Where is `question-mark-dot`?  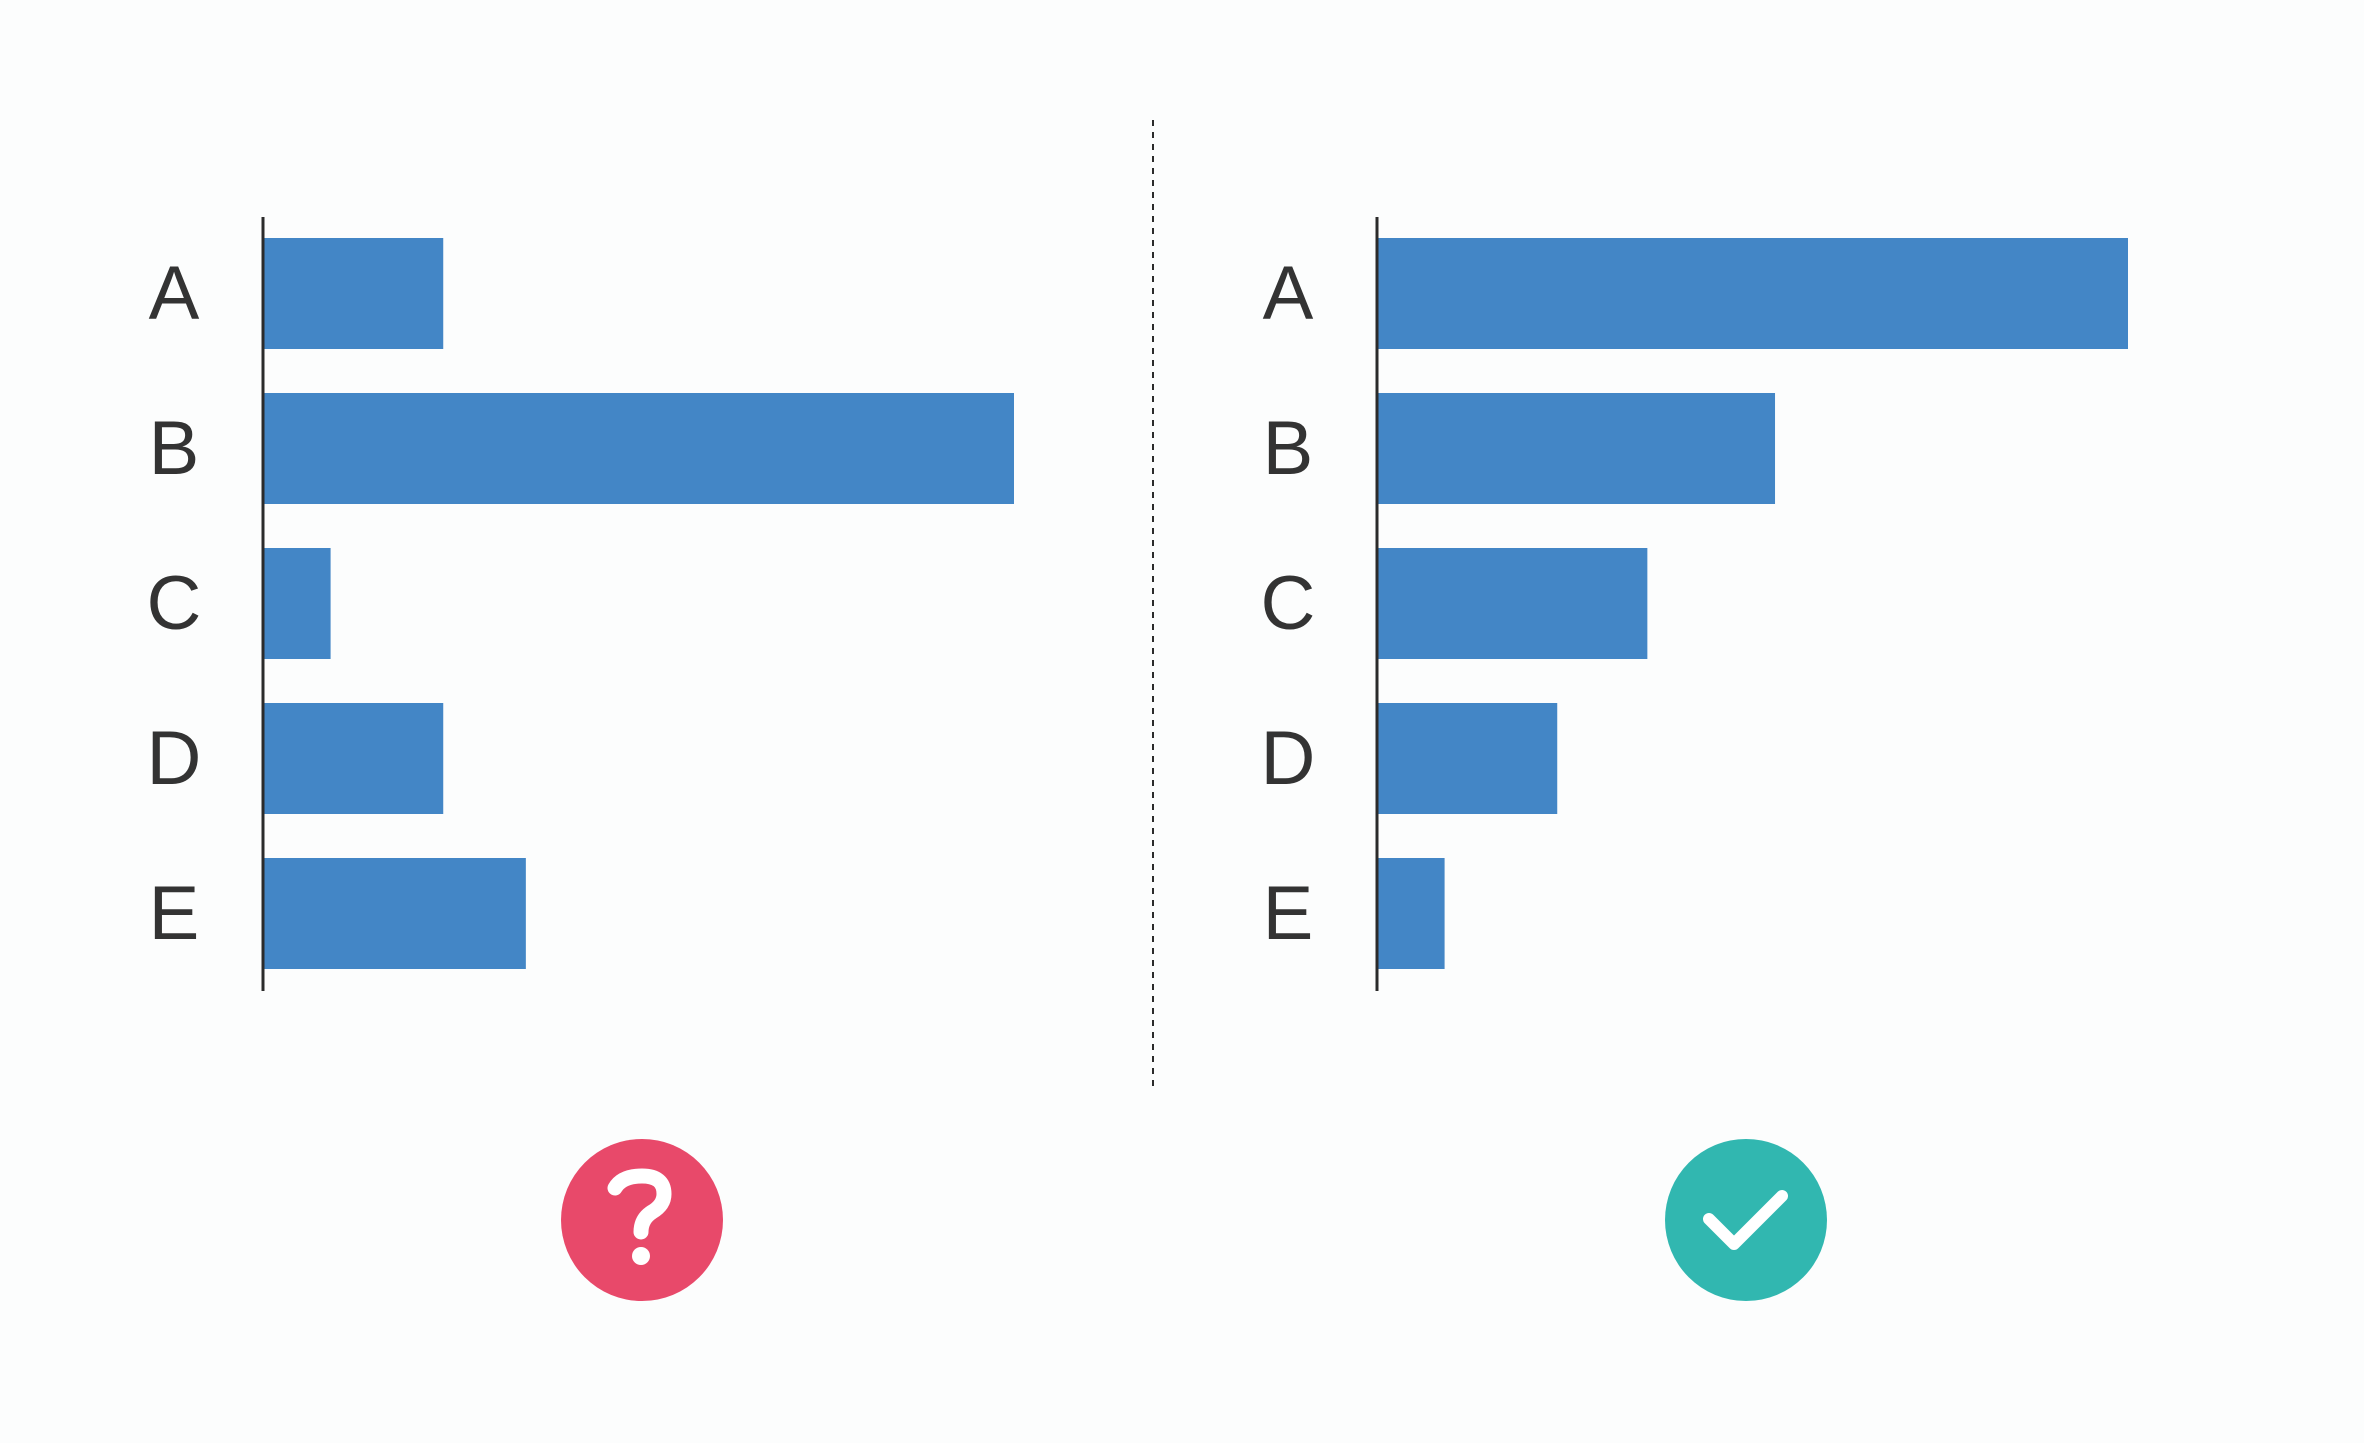 question-mark-dot is located at coordinates (641, 1256).